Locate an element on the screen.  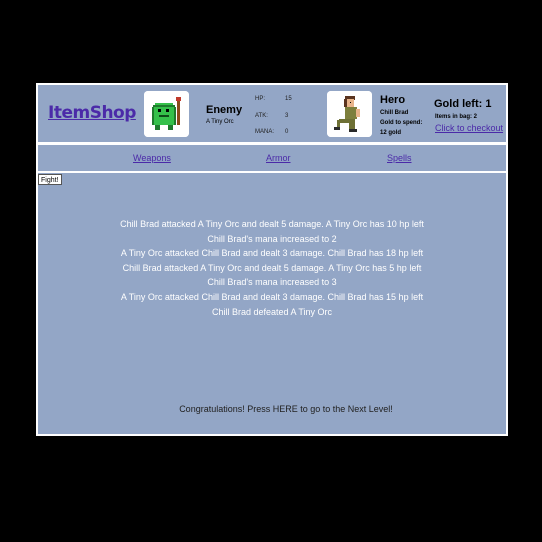
gold-to-spend-label: Gold to spend: is located at coordinates (401, 123).